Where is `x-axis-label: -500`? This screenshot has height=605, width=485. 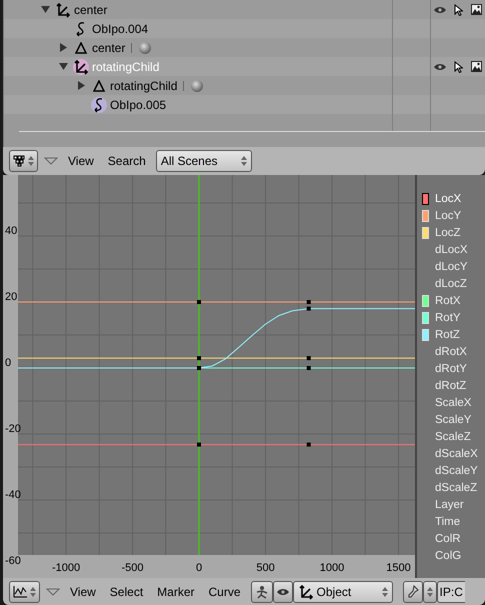 x-axis-label: -500 is located at coordinates (133, 568).